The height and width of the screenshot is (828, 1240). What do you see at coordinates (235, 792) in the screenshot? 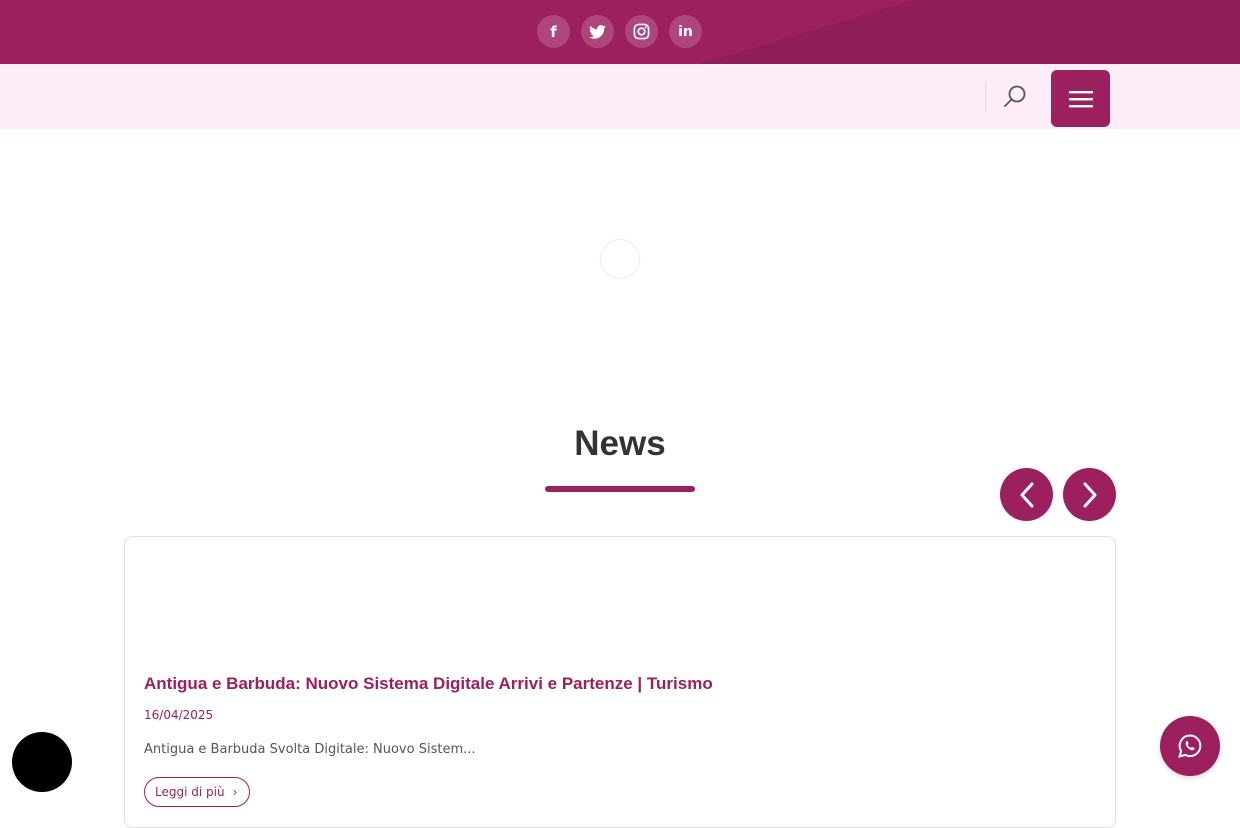
I see `chevron-right-small-icon: ›` at bounding box center [235, 792].